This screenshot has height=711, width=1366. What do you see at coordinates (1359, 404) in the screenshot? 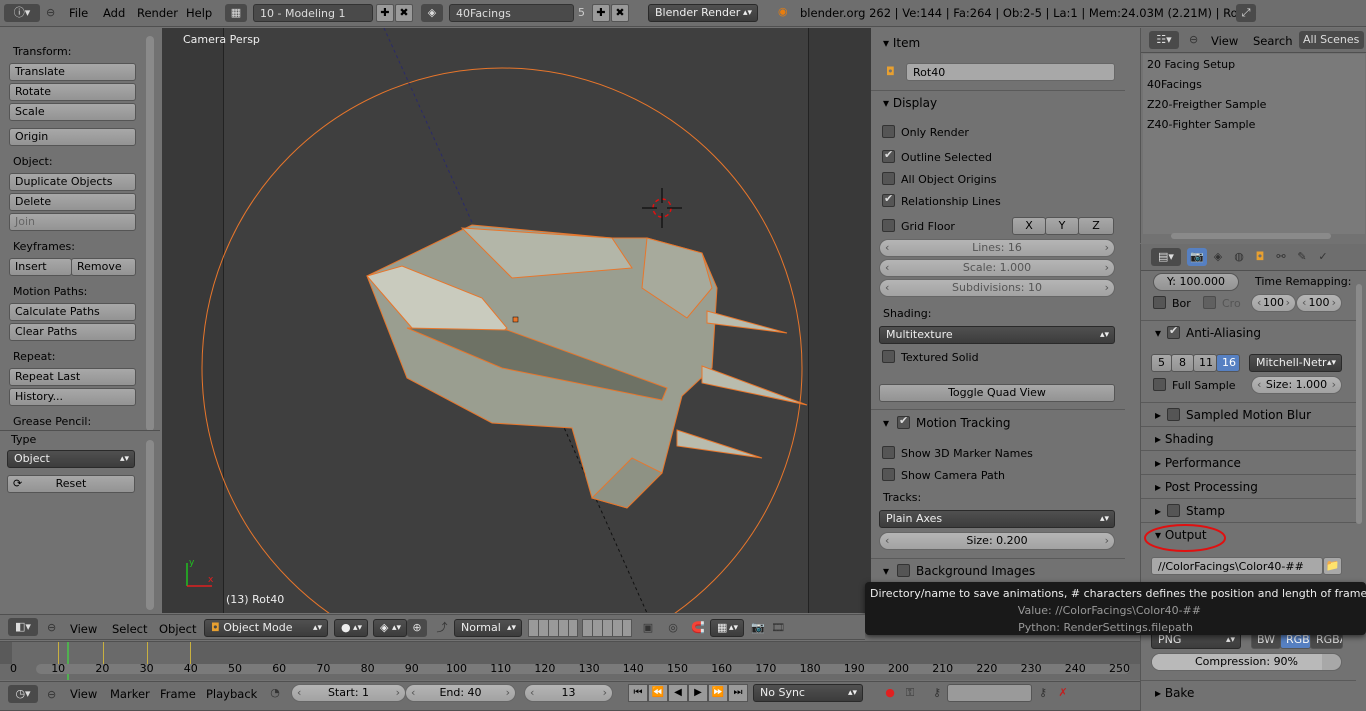
I see `render-props-scrollbar` at bounding box center [1359, 404].